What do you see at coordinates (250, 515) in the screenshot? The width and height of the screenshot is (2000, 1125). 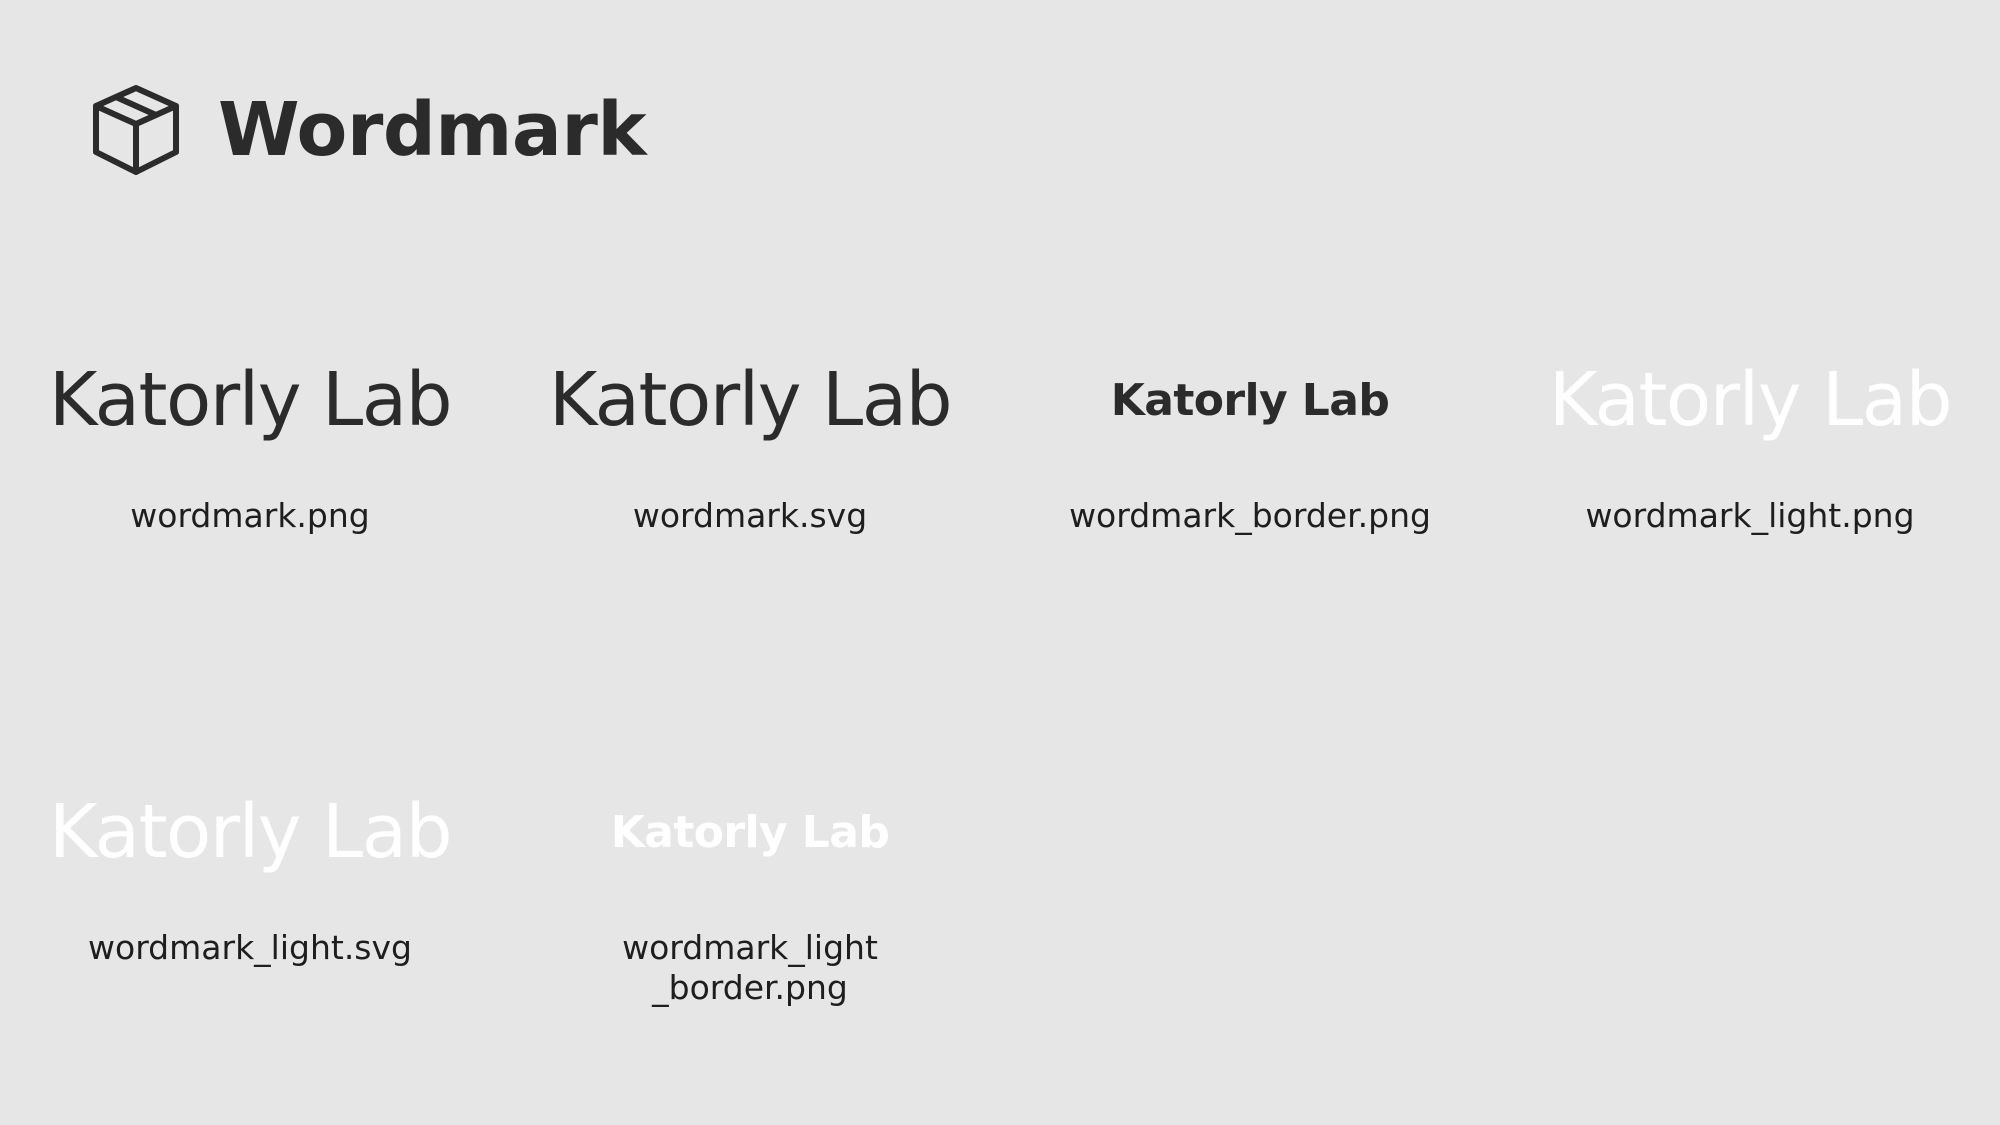 I see `file-name-label: wordmark.png` at bounding box center [250, 515].